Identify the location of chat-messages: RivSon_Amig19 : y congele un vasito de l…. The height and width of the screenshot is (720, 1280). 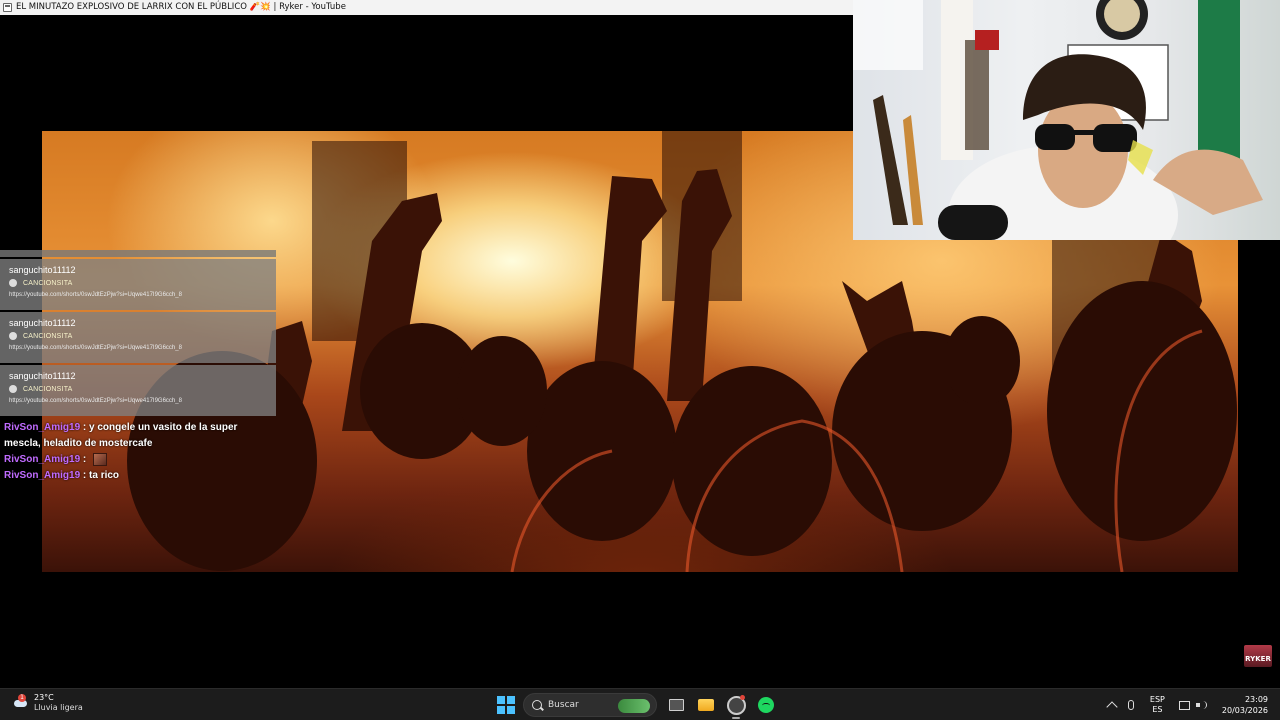
(138, 452).